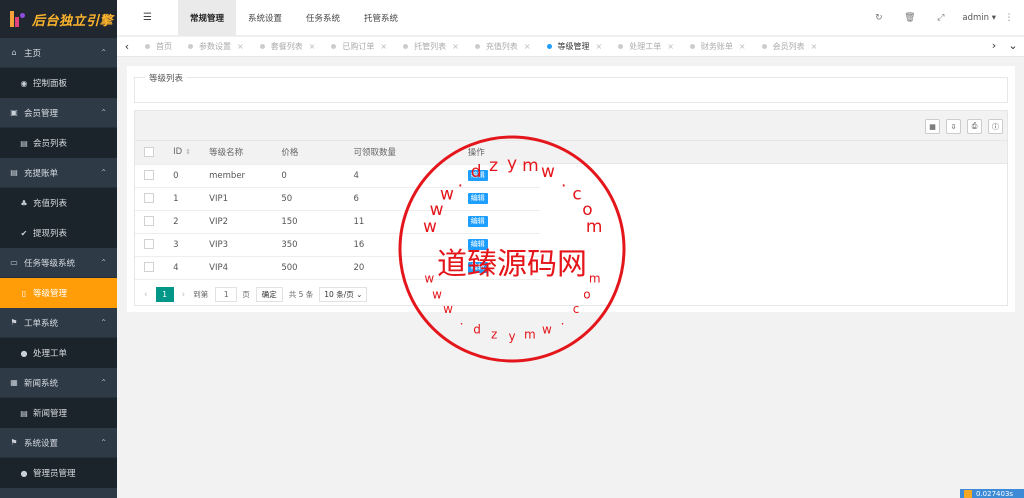  Describe the element at coordinates (979, 18) in the screenshot. I see `user-menu: admin ▾` at that location.